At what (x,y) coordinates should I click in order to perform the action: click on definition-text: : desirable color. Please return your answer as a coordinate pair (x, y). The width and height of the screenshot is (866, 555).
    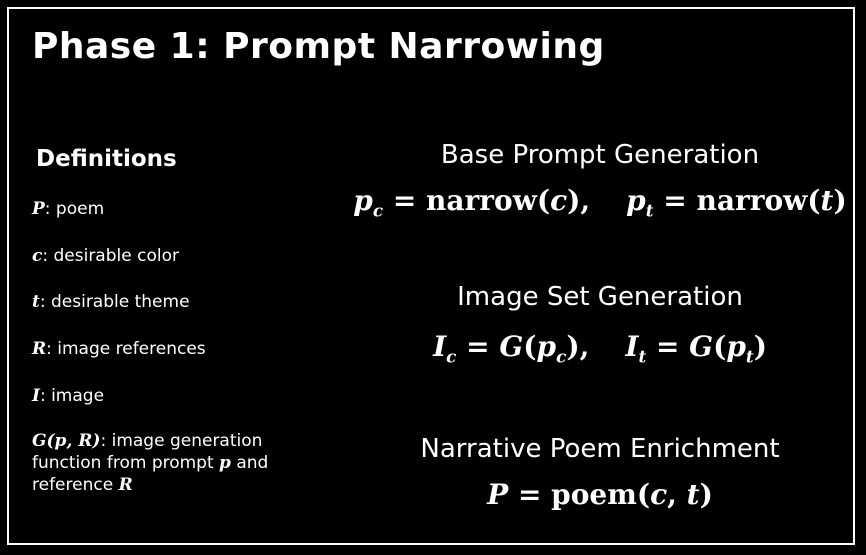
    Looking at the image, I should click on (110, 256).